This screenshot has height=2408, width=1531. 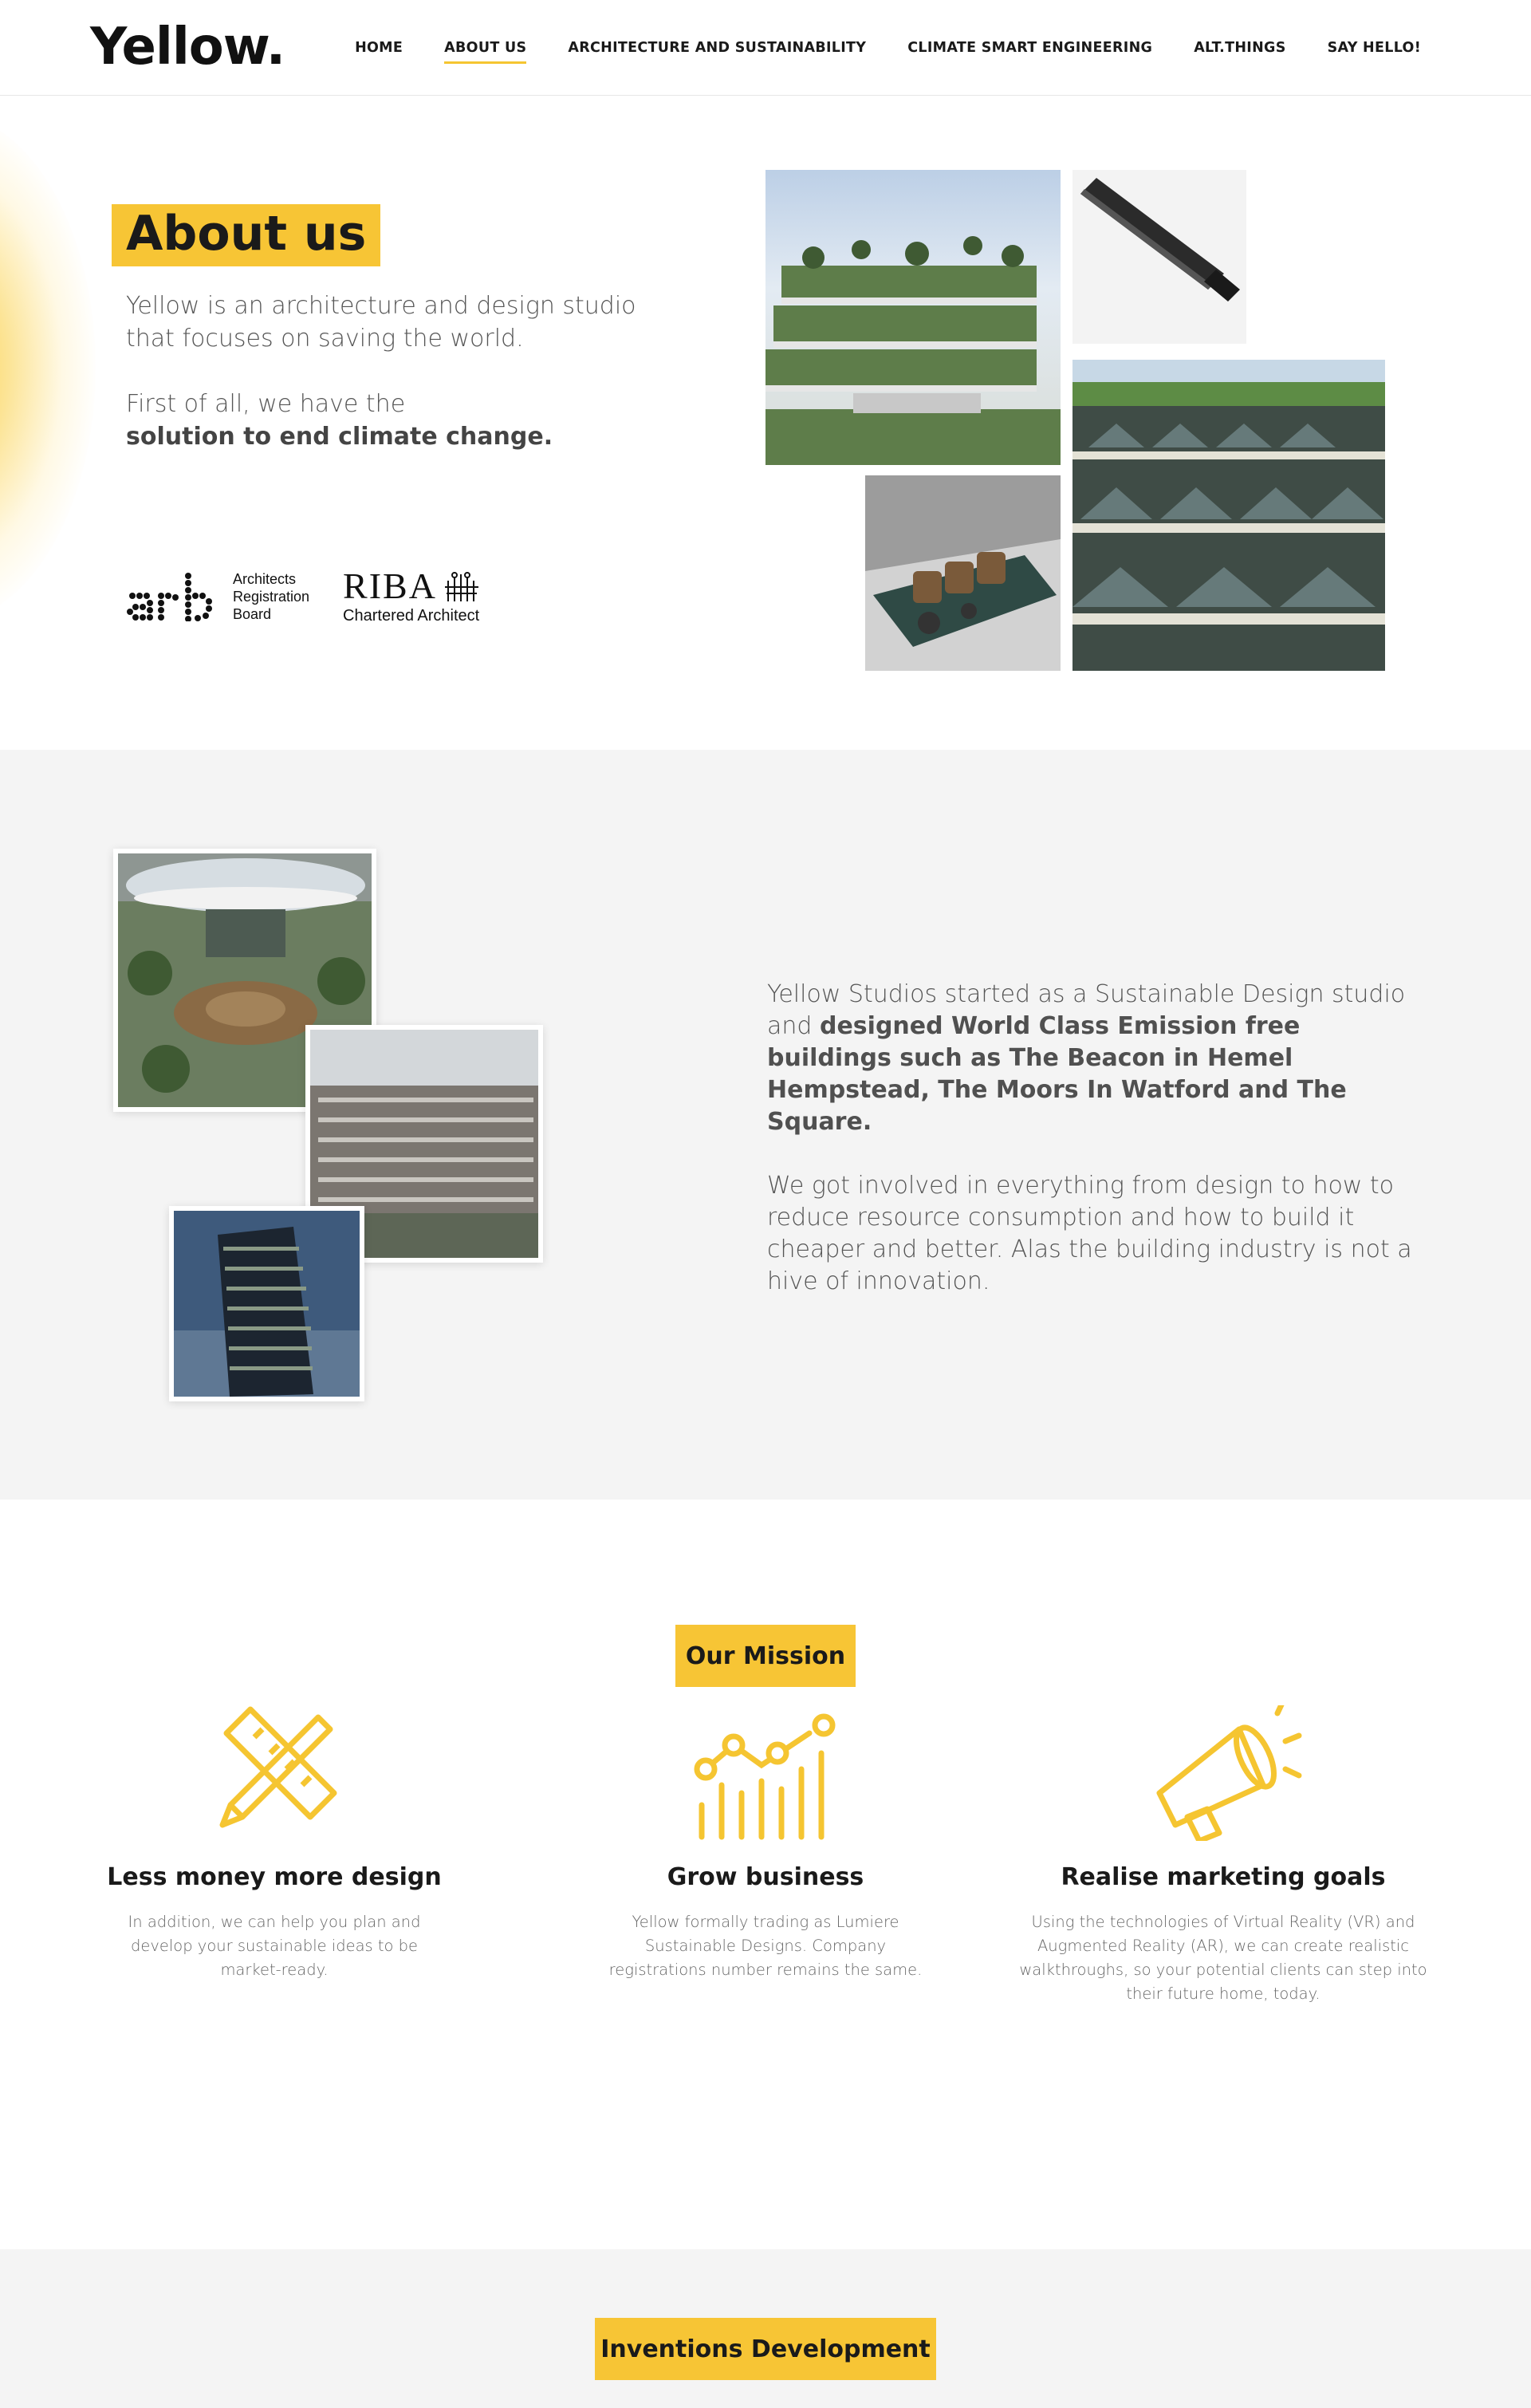 I want to click on mission-title: Our Mission, so click(x=765, y=1656).